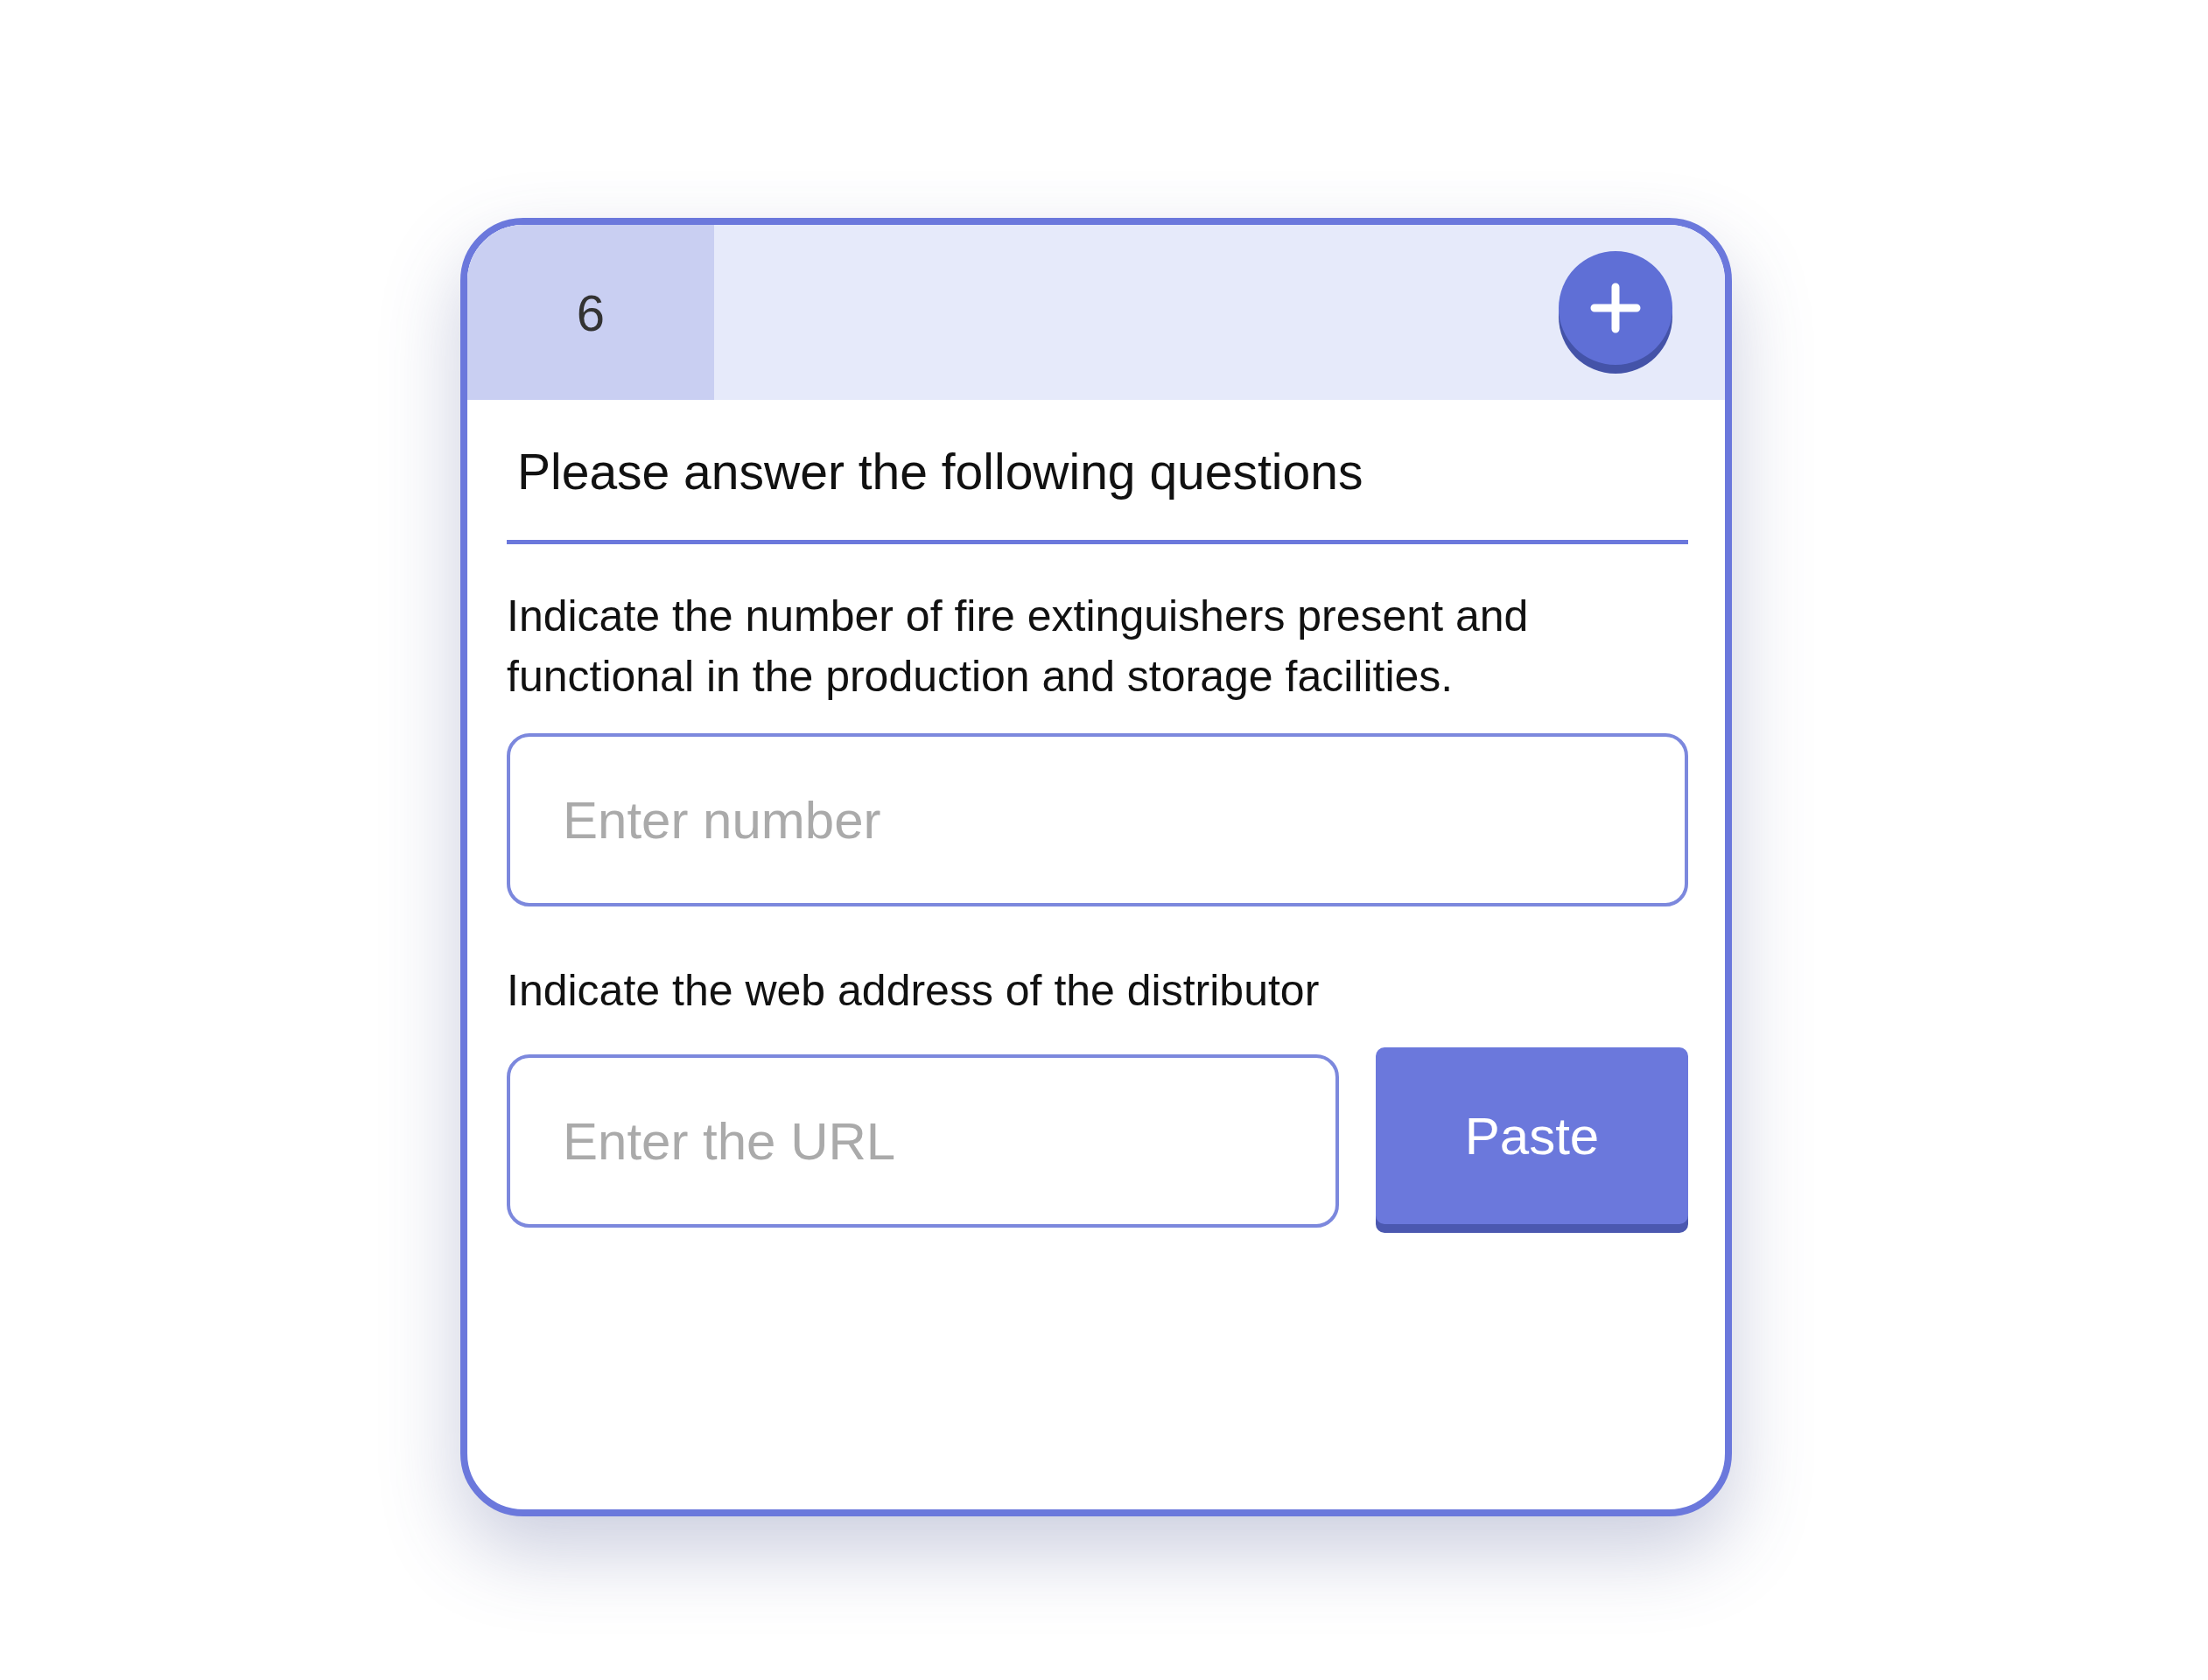 The width and height of the screenshot is (2208, 1680). I want to click on plus-icon, so click(1615, 308).